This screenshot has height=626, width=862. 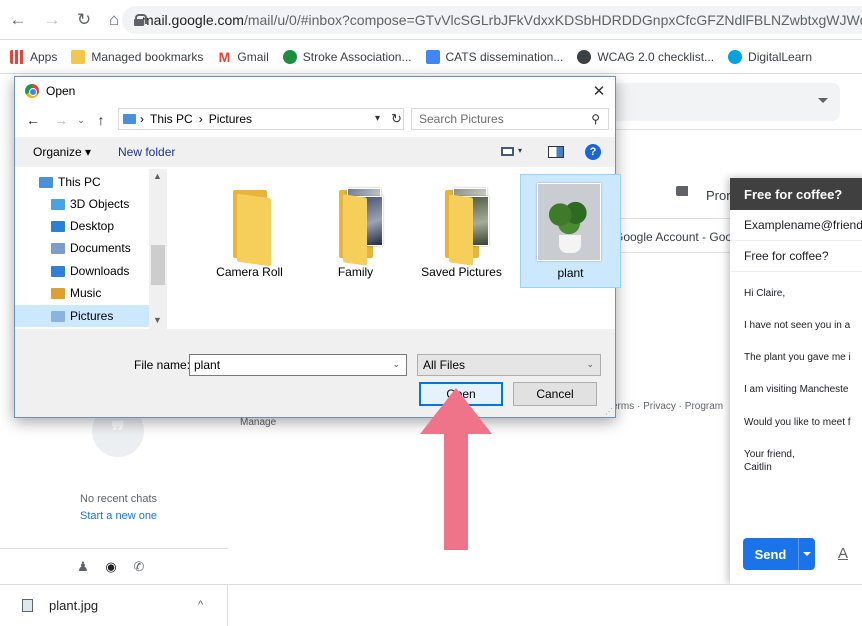 I want to click on subject-field: Free for coffee?, so click(x=796, y=256).